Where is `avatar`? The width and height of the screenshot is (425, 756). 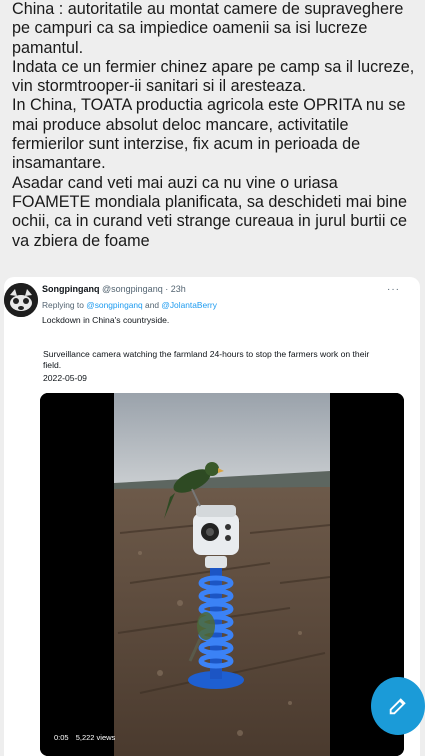 avatar is located at coordinates (21, 300).